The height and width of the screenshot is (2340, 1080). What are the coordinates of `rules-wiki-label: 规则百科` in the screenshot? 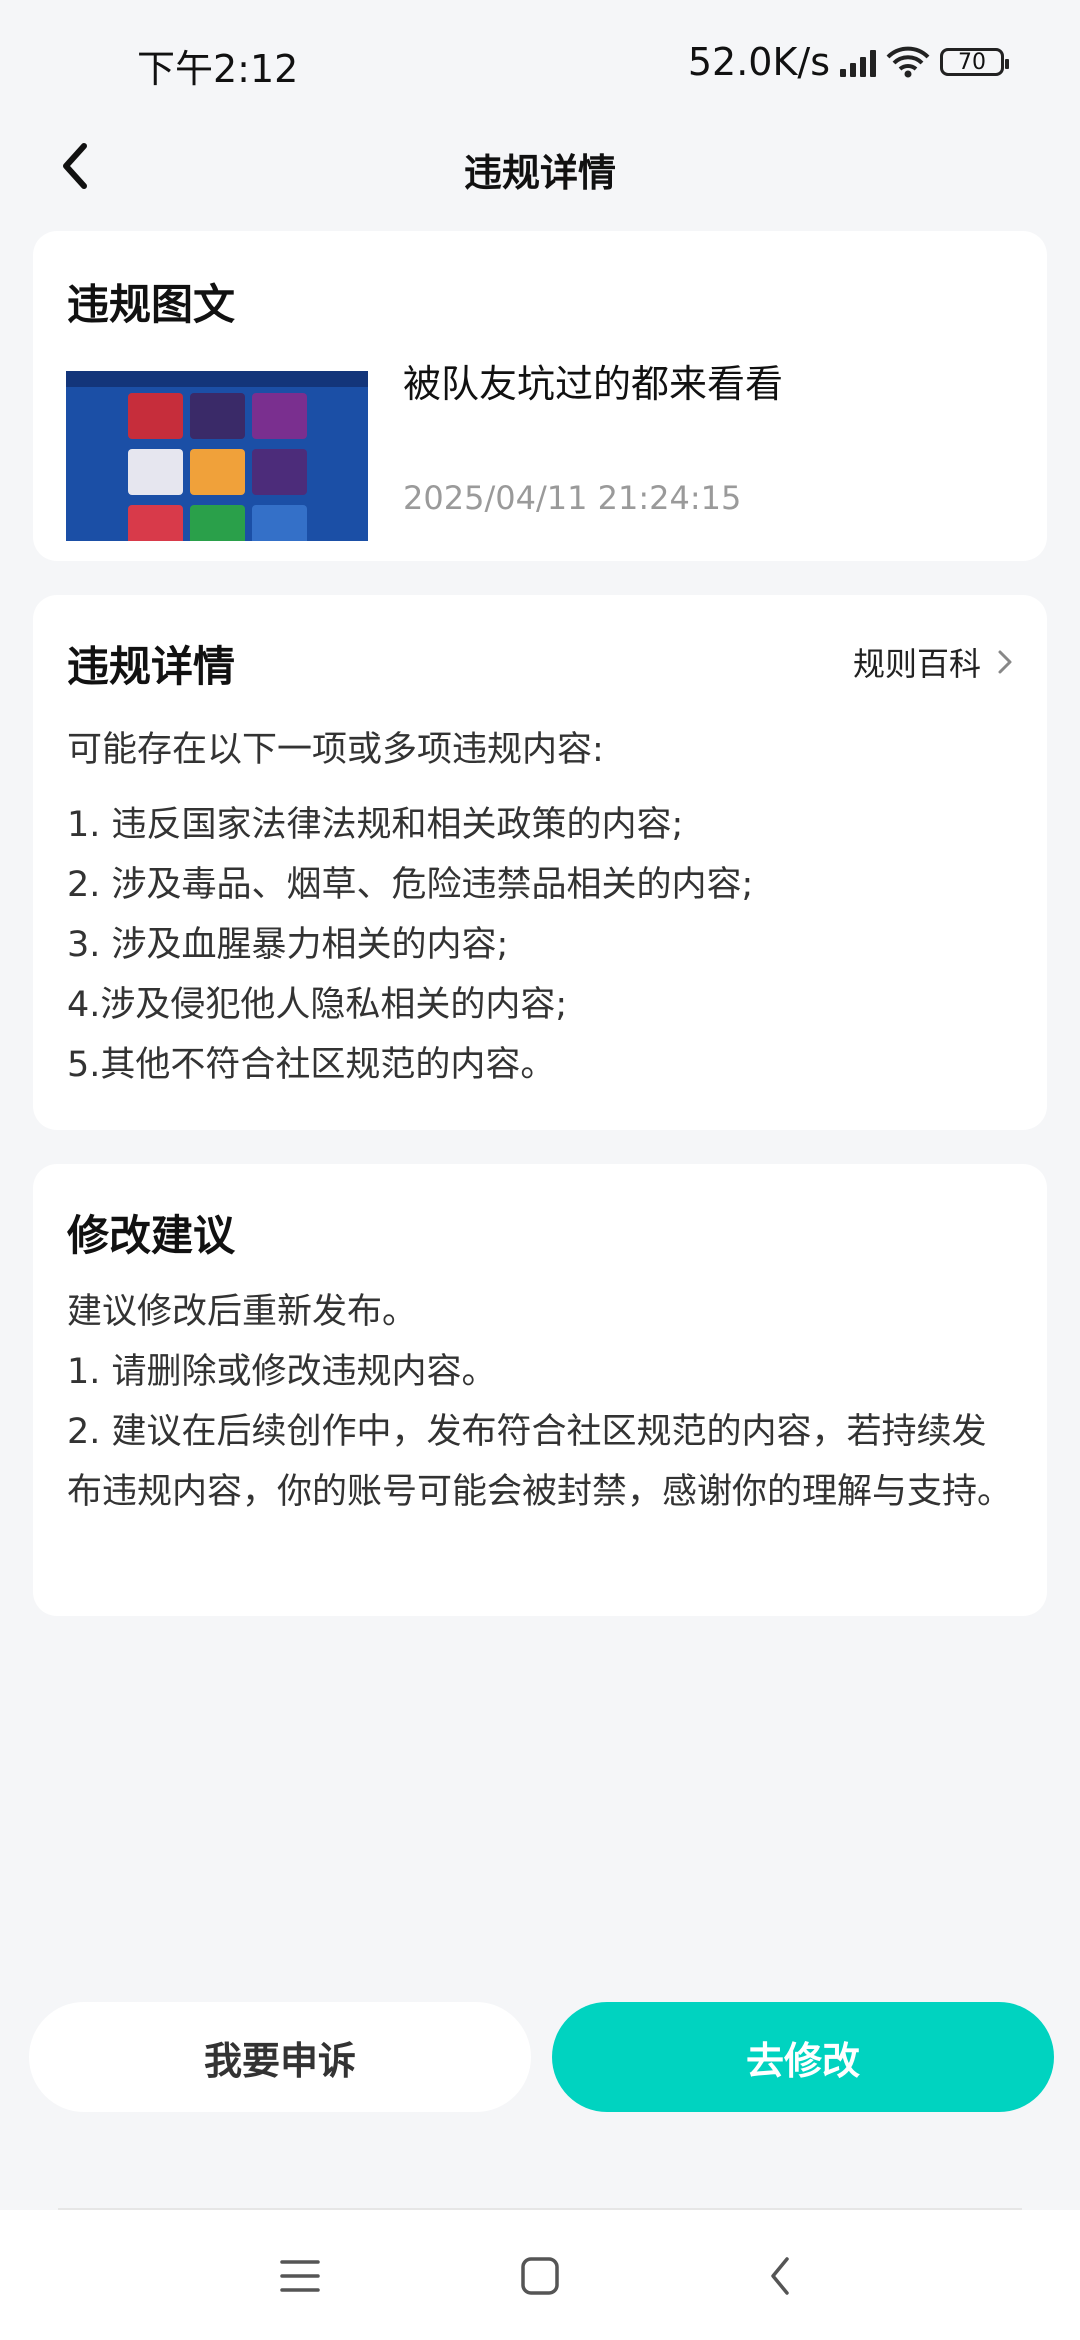 It's located at (916, 664).